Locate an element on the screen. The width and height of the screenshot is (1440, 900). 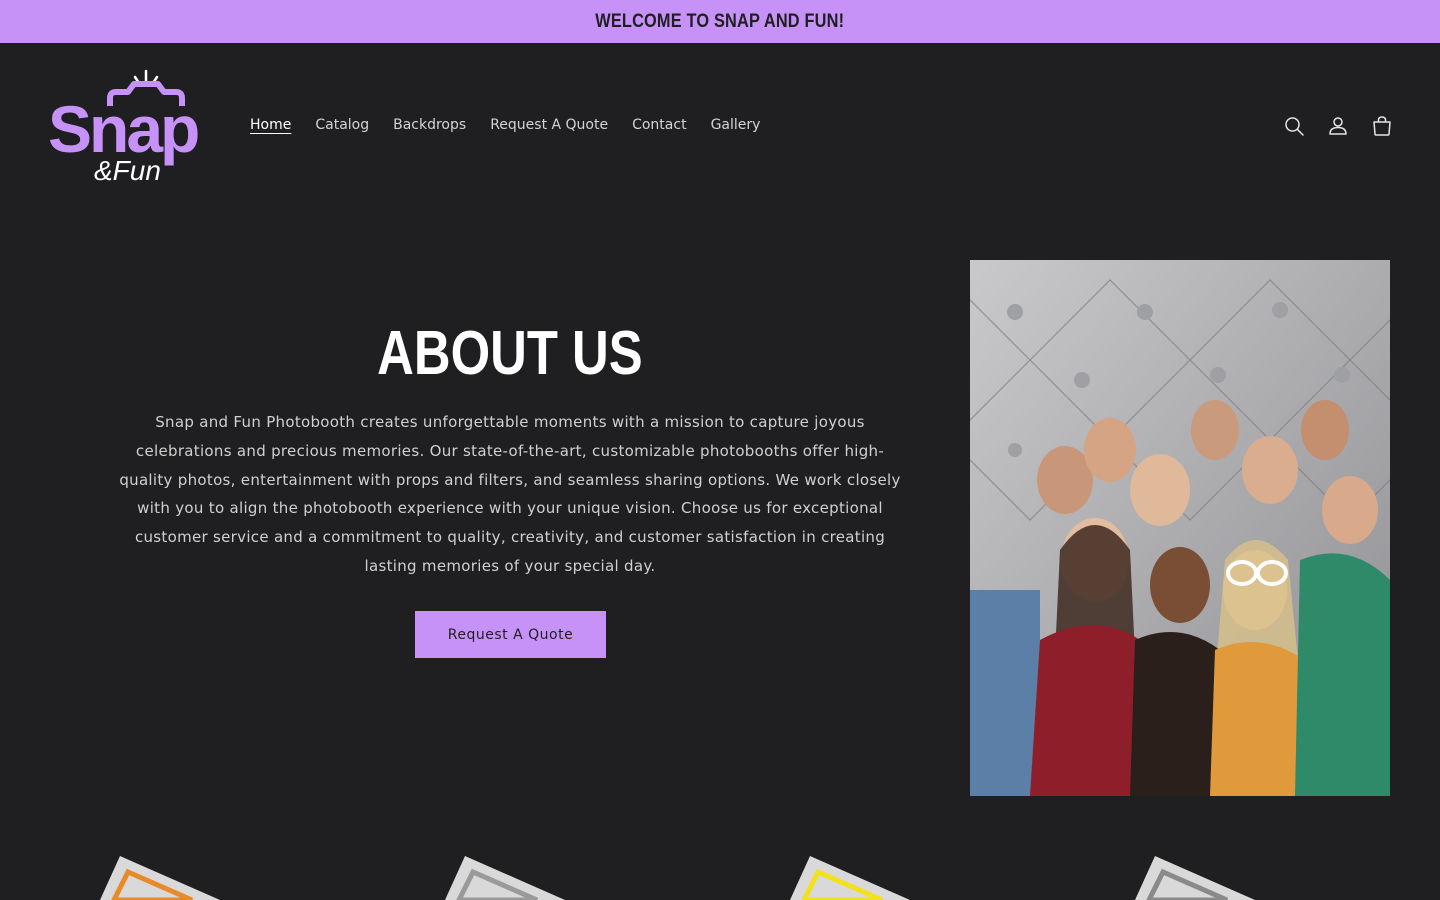
snap-fun-logo-graphic: Snap &Fun is located at coordinates (124, 127).